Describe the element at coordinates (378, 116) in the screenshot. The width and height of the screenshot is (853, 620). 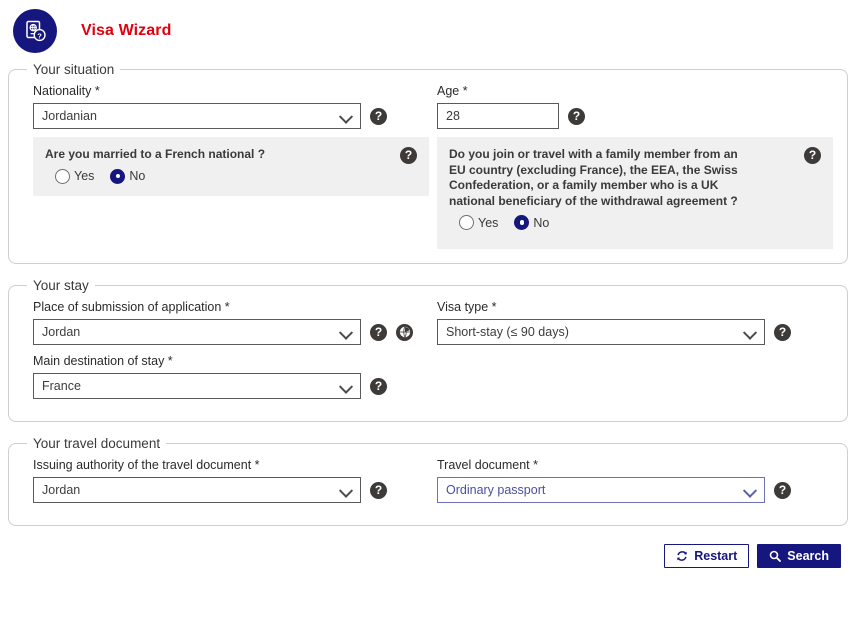
I see `help-icon-nationality: ?` at that location.